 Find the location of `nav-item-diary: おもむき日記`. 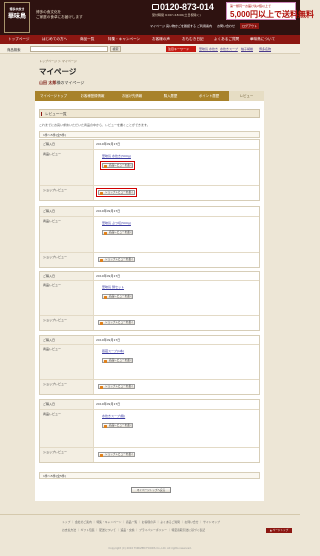

nav-item-diary: おもむき日記 is located at coordinates (193, 39).